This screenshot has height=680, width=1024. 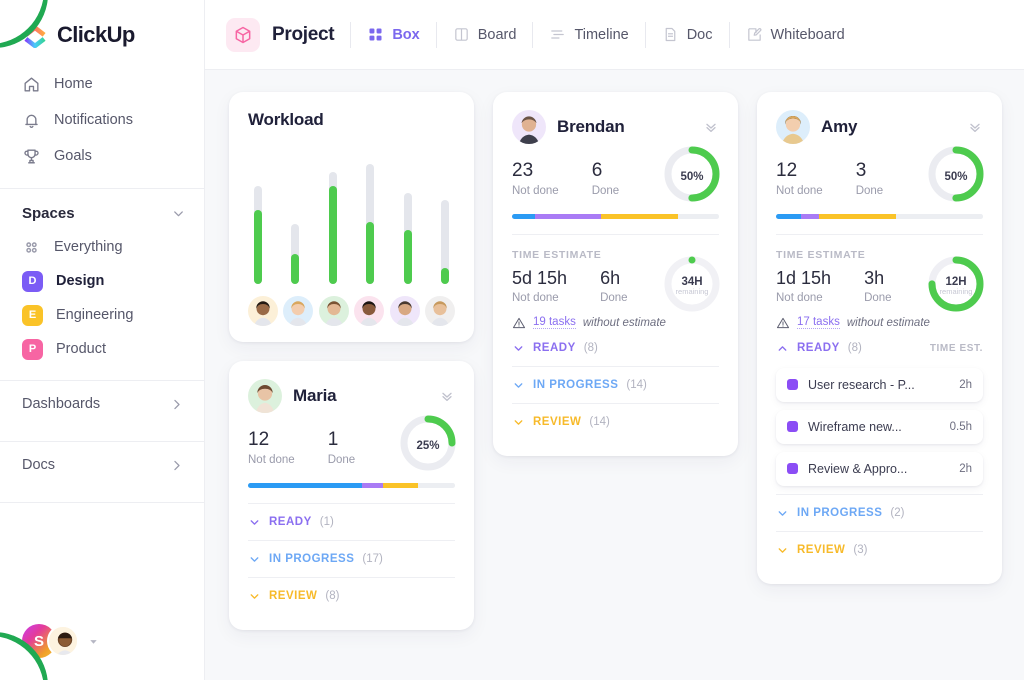 I want to click on task-row: Wireframe new... 0.5h, so click(x=879, y=426).